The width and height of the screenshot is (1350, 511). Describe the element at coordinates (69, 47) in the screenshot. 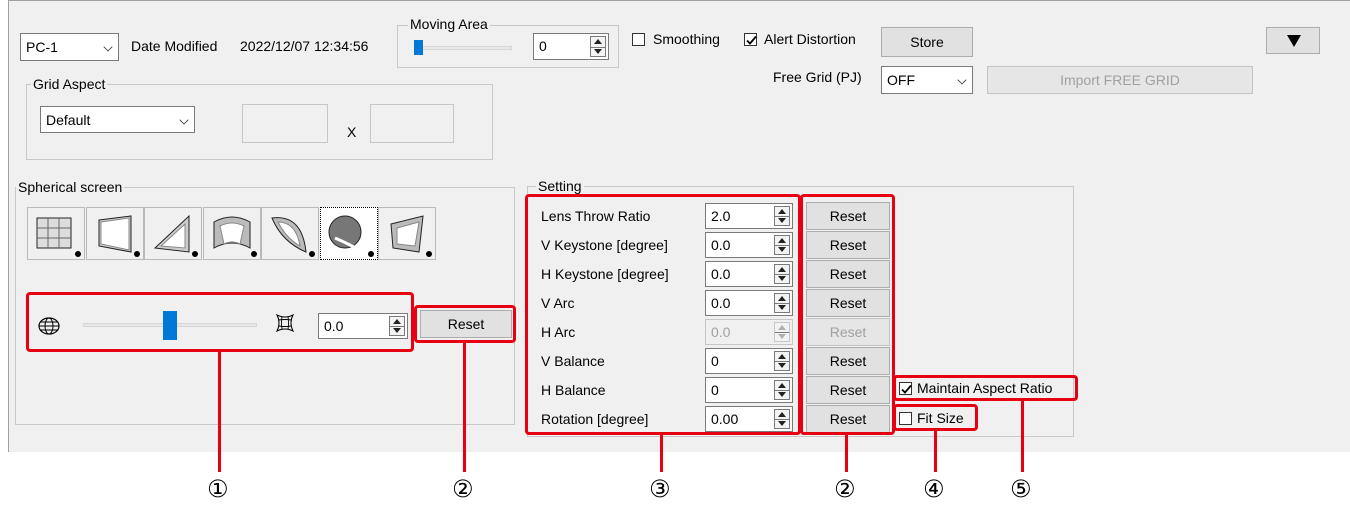

I see `pc-select: PC-1` at that location.